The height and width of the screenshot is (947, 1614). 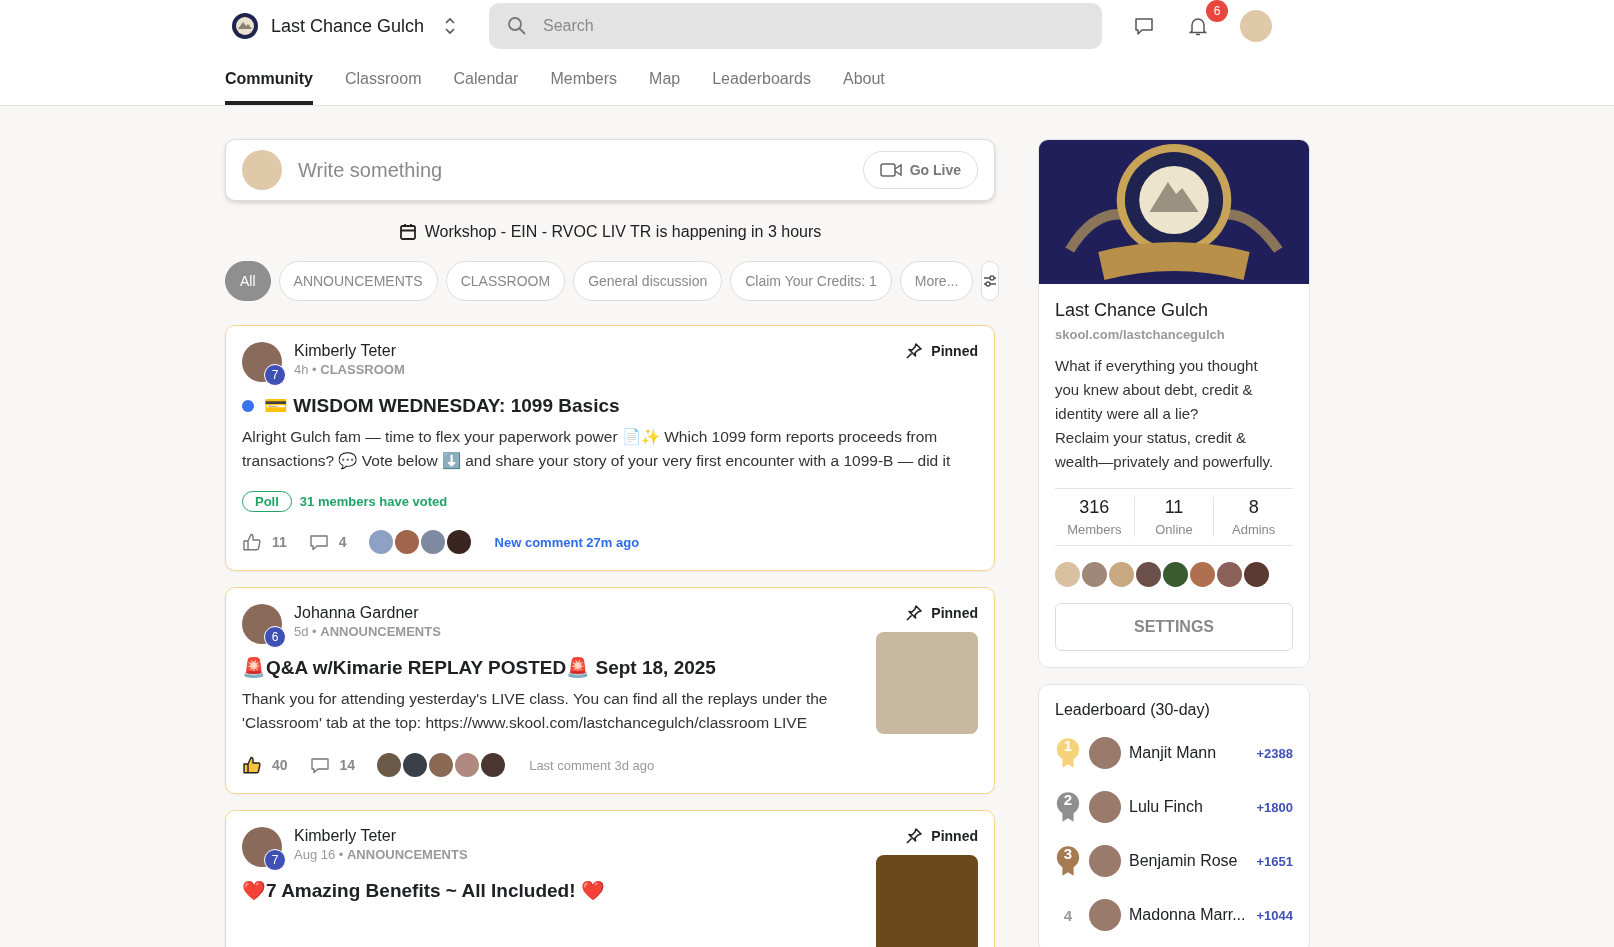 I want to click on community-name: Last Chance Gulch, so click(x=348, y=26).